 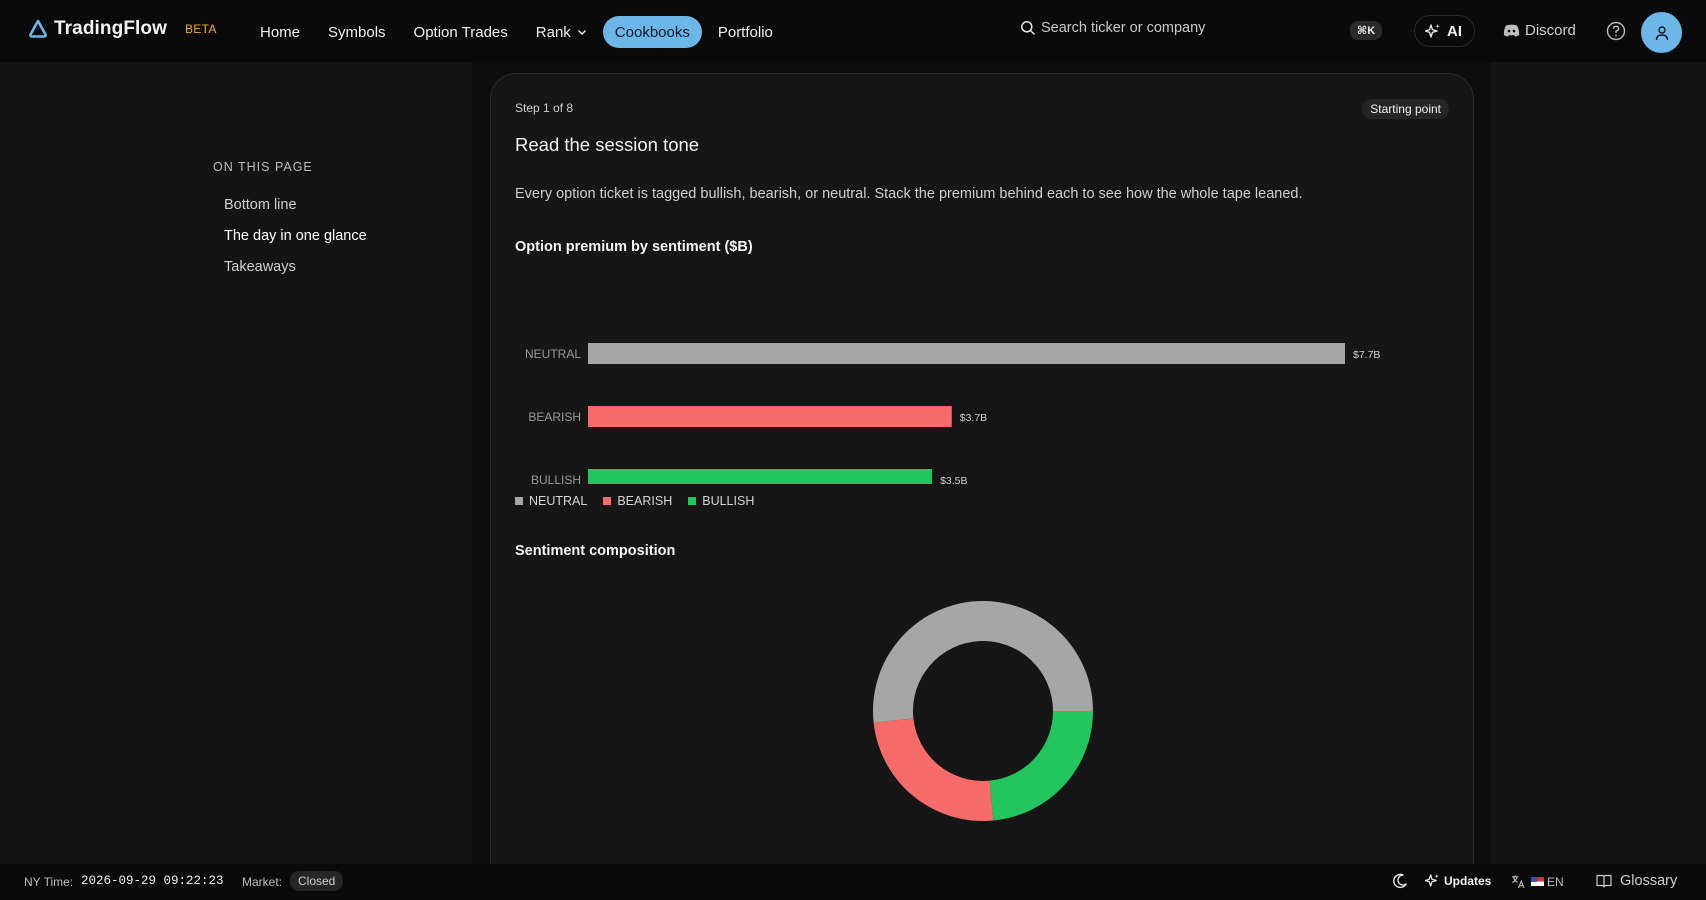 I want to click on nav-cookbooks: Cookbooks, so click(x=652, y=32).